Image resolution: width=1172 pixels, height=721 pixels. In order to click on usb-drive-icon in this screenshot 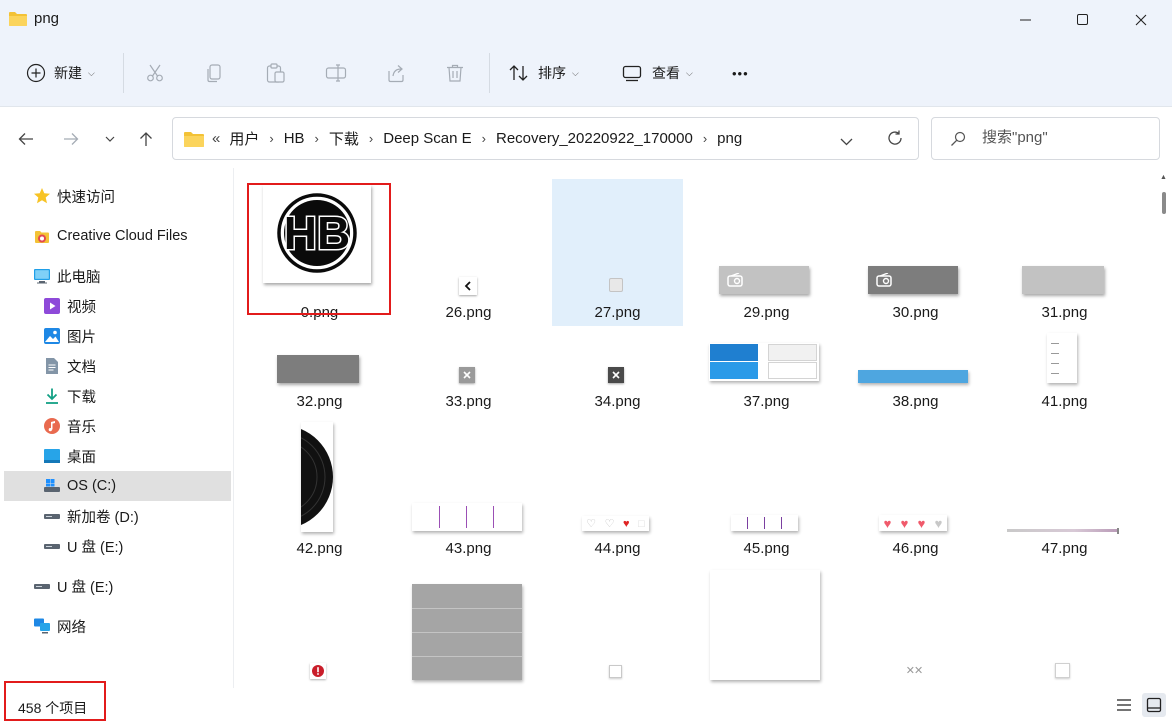, I will do `click(42, 586)`.